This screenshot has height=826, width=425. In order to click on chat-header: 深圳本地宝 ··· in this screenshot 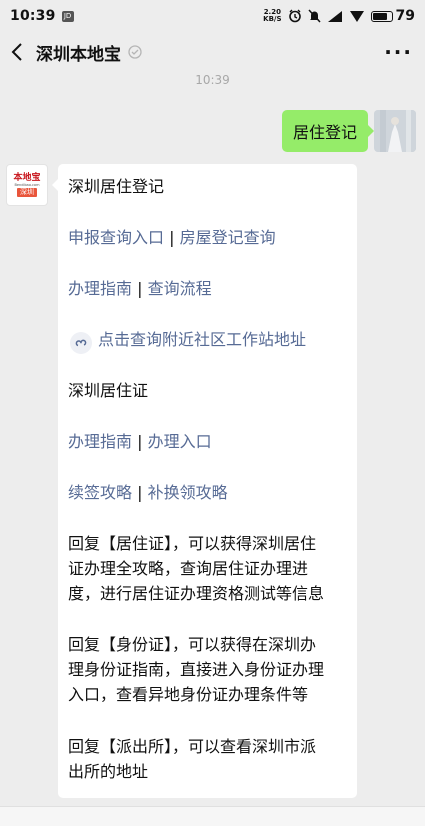, I will do `click(212, 52)`.